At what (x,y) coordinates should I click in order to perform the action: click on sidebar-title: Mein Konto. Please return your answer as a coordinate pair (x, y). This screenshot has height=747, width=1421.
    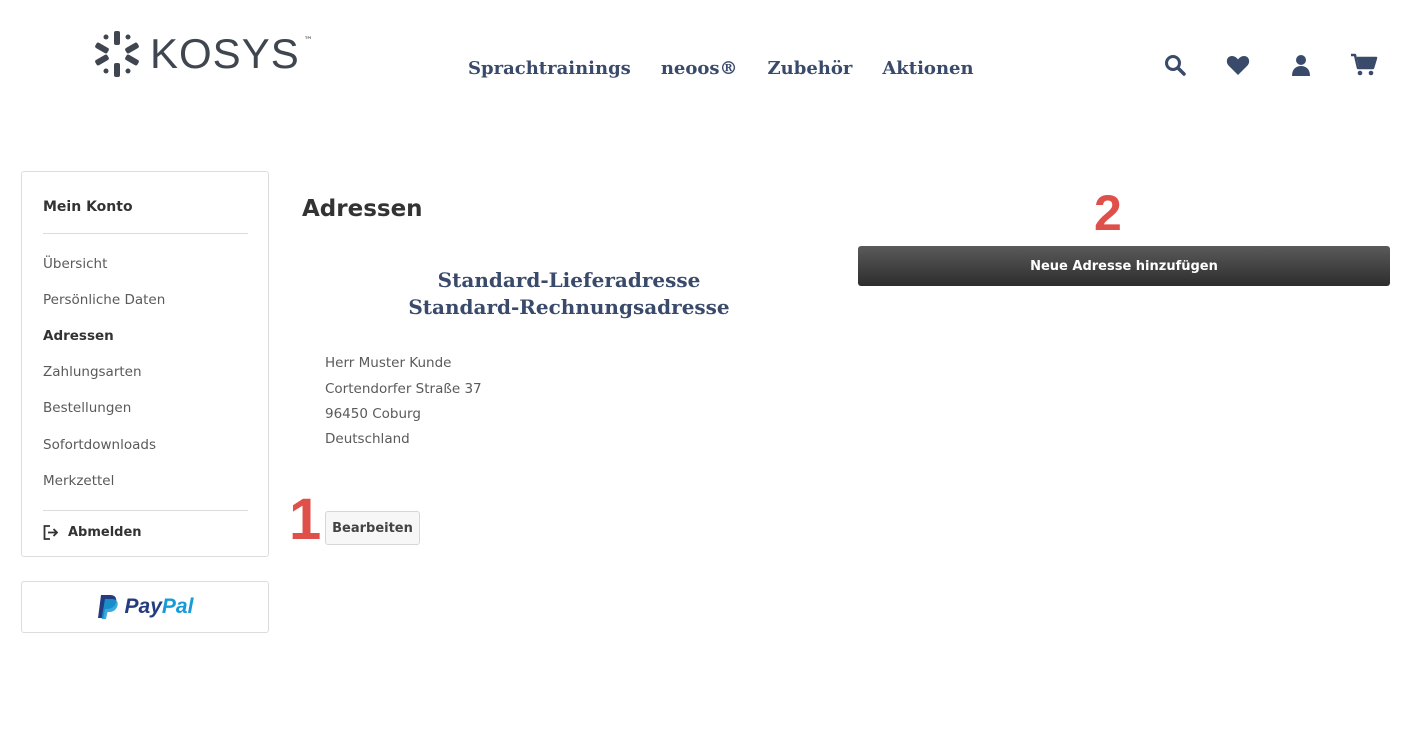
    Looking at the image, I should click on (88, 207).